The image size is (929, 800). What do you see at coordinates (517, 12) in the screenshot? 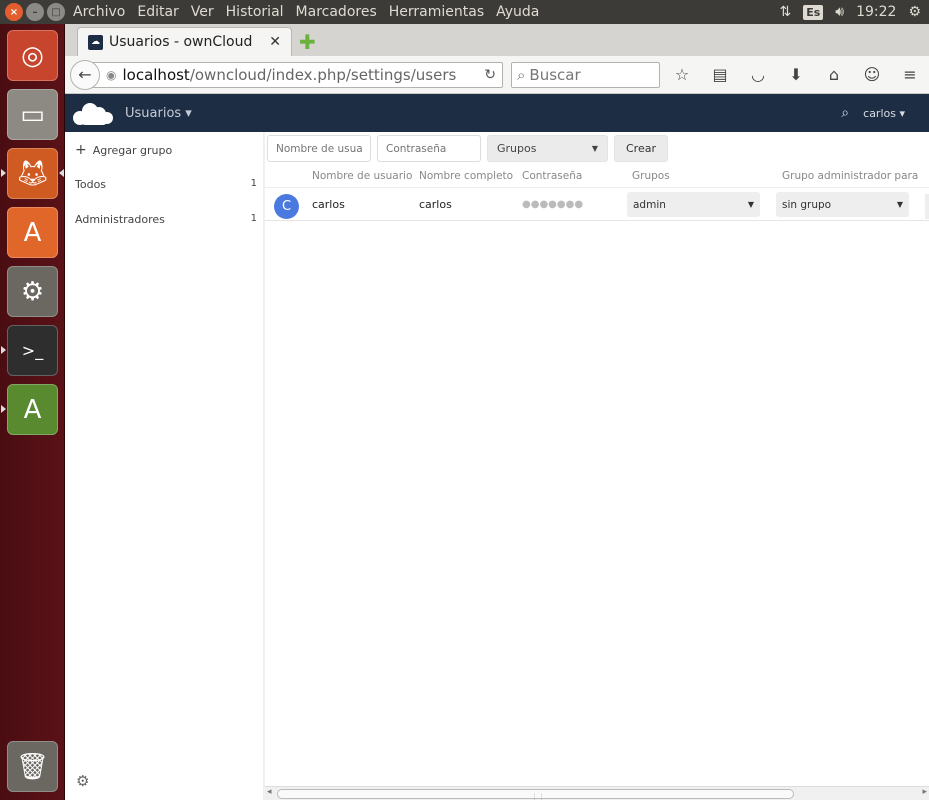
I see `menu-ayuda: Ayuda` at bounding box center [517, 12].